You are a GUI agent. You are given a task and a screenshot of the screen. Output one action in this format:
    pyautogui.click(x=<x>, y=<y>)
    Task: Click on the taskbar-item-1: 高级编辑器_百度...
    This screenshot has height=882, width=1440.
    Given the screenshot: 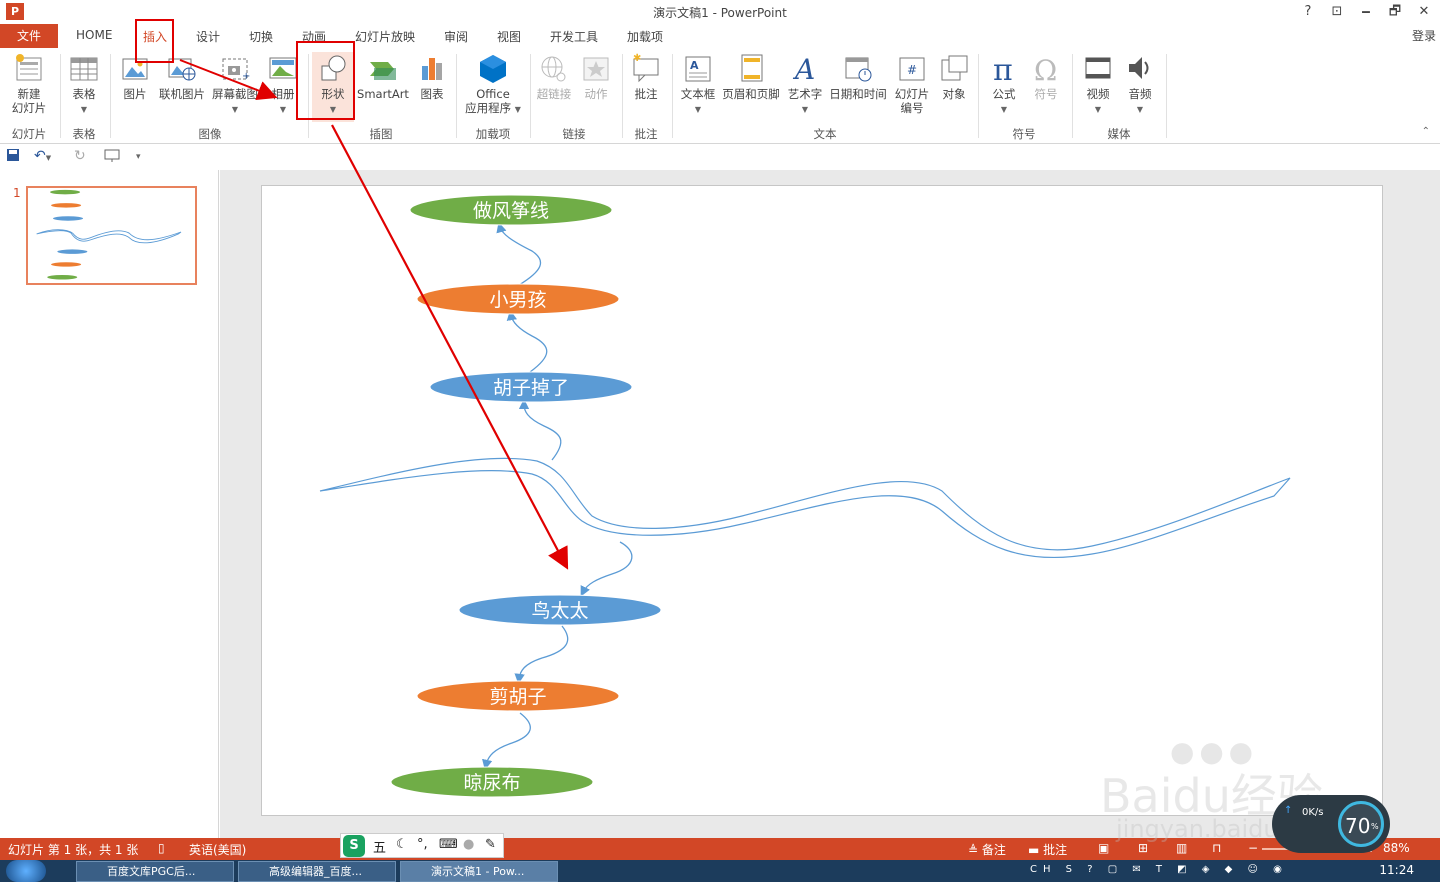 What is the action you would take?
    pyautogui.click(x=317, y=871)
    